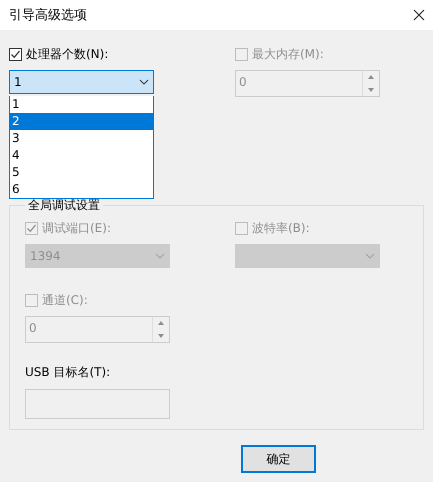 Image resolution: width=433 pixels, height=482 pixels. What do you see at coordinates (67, 54) in the screenshot?
I see `checkbox-label: 处理器个数(N):` at bounding box center [67, 54].